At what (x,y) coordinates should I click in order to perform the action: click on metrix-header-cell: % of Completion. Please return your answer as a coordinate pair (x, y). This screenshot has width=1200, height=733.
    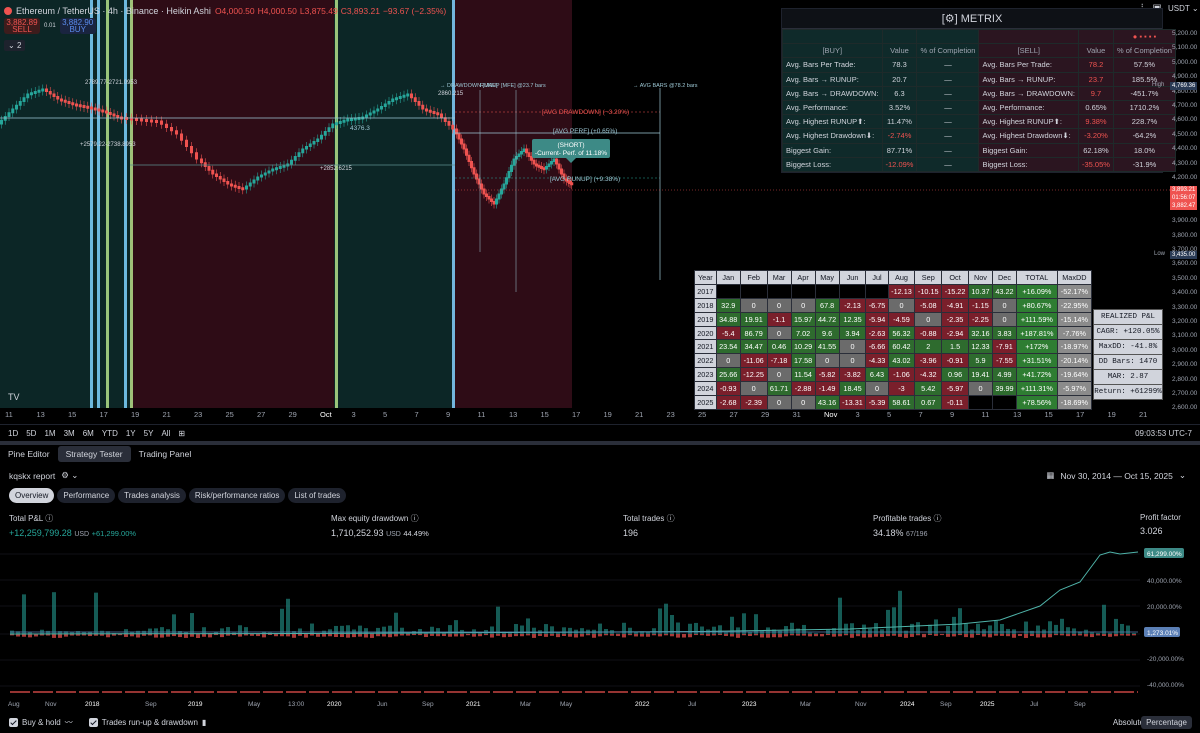
    Looking at the image, I should click on (948, 51).